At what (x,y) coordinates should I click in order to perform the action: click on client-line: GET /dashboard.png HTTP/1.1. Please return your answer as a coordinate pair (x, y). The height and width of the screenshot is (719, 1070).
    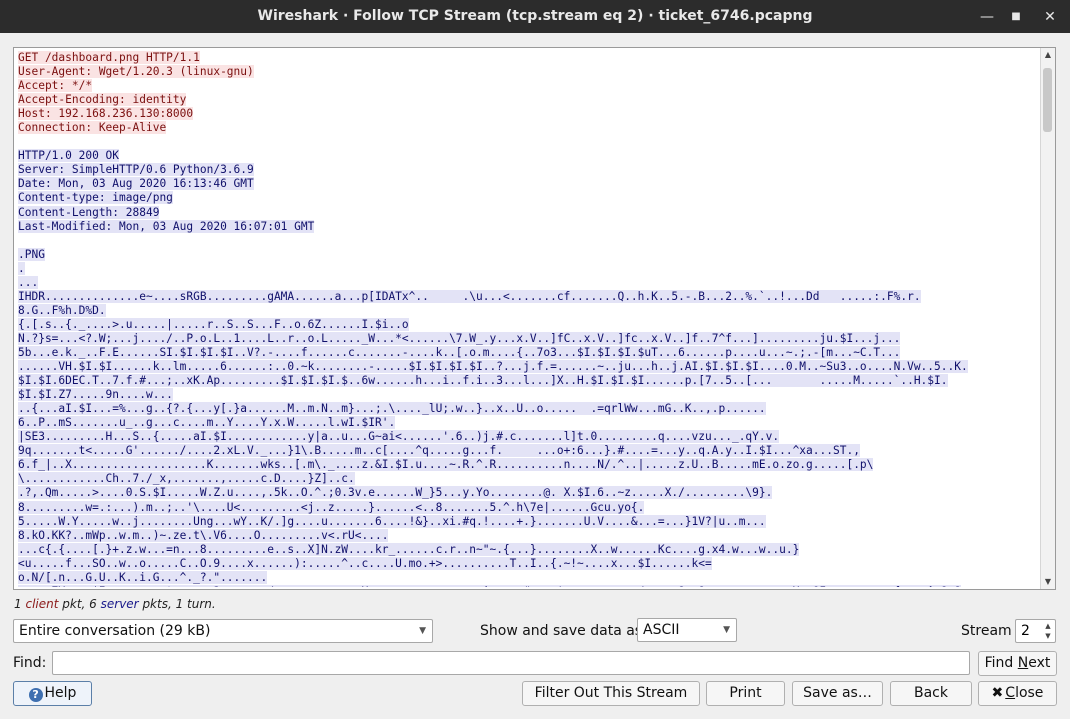
    Looking at the image, I should click on (529, 58).